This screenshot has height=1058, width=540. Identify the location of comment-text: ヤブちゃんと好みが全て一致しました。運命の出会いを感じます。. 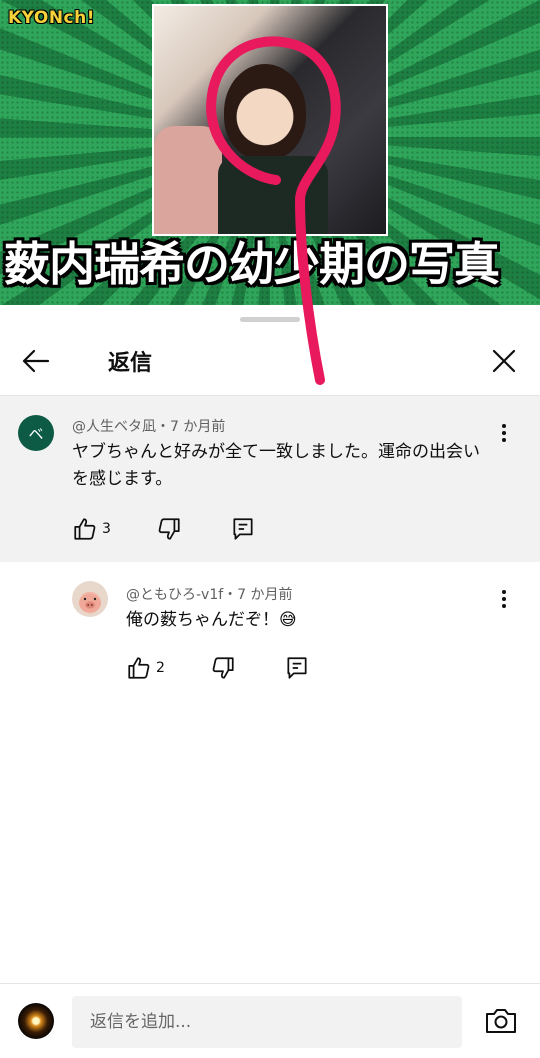
(276, 465).